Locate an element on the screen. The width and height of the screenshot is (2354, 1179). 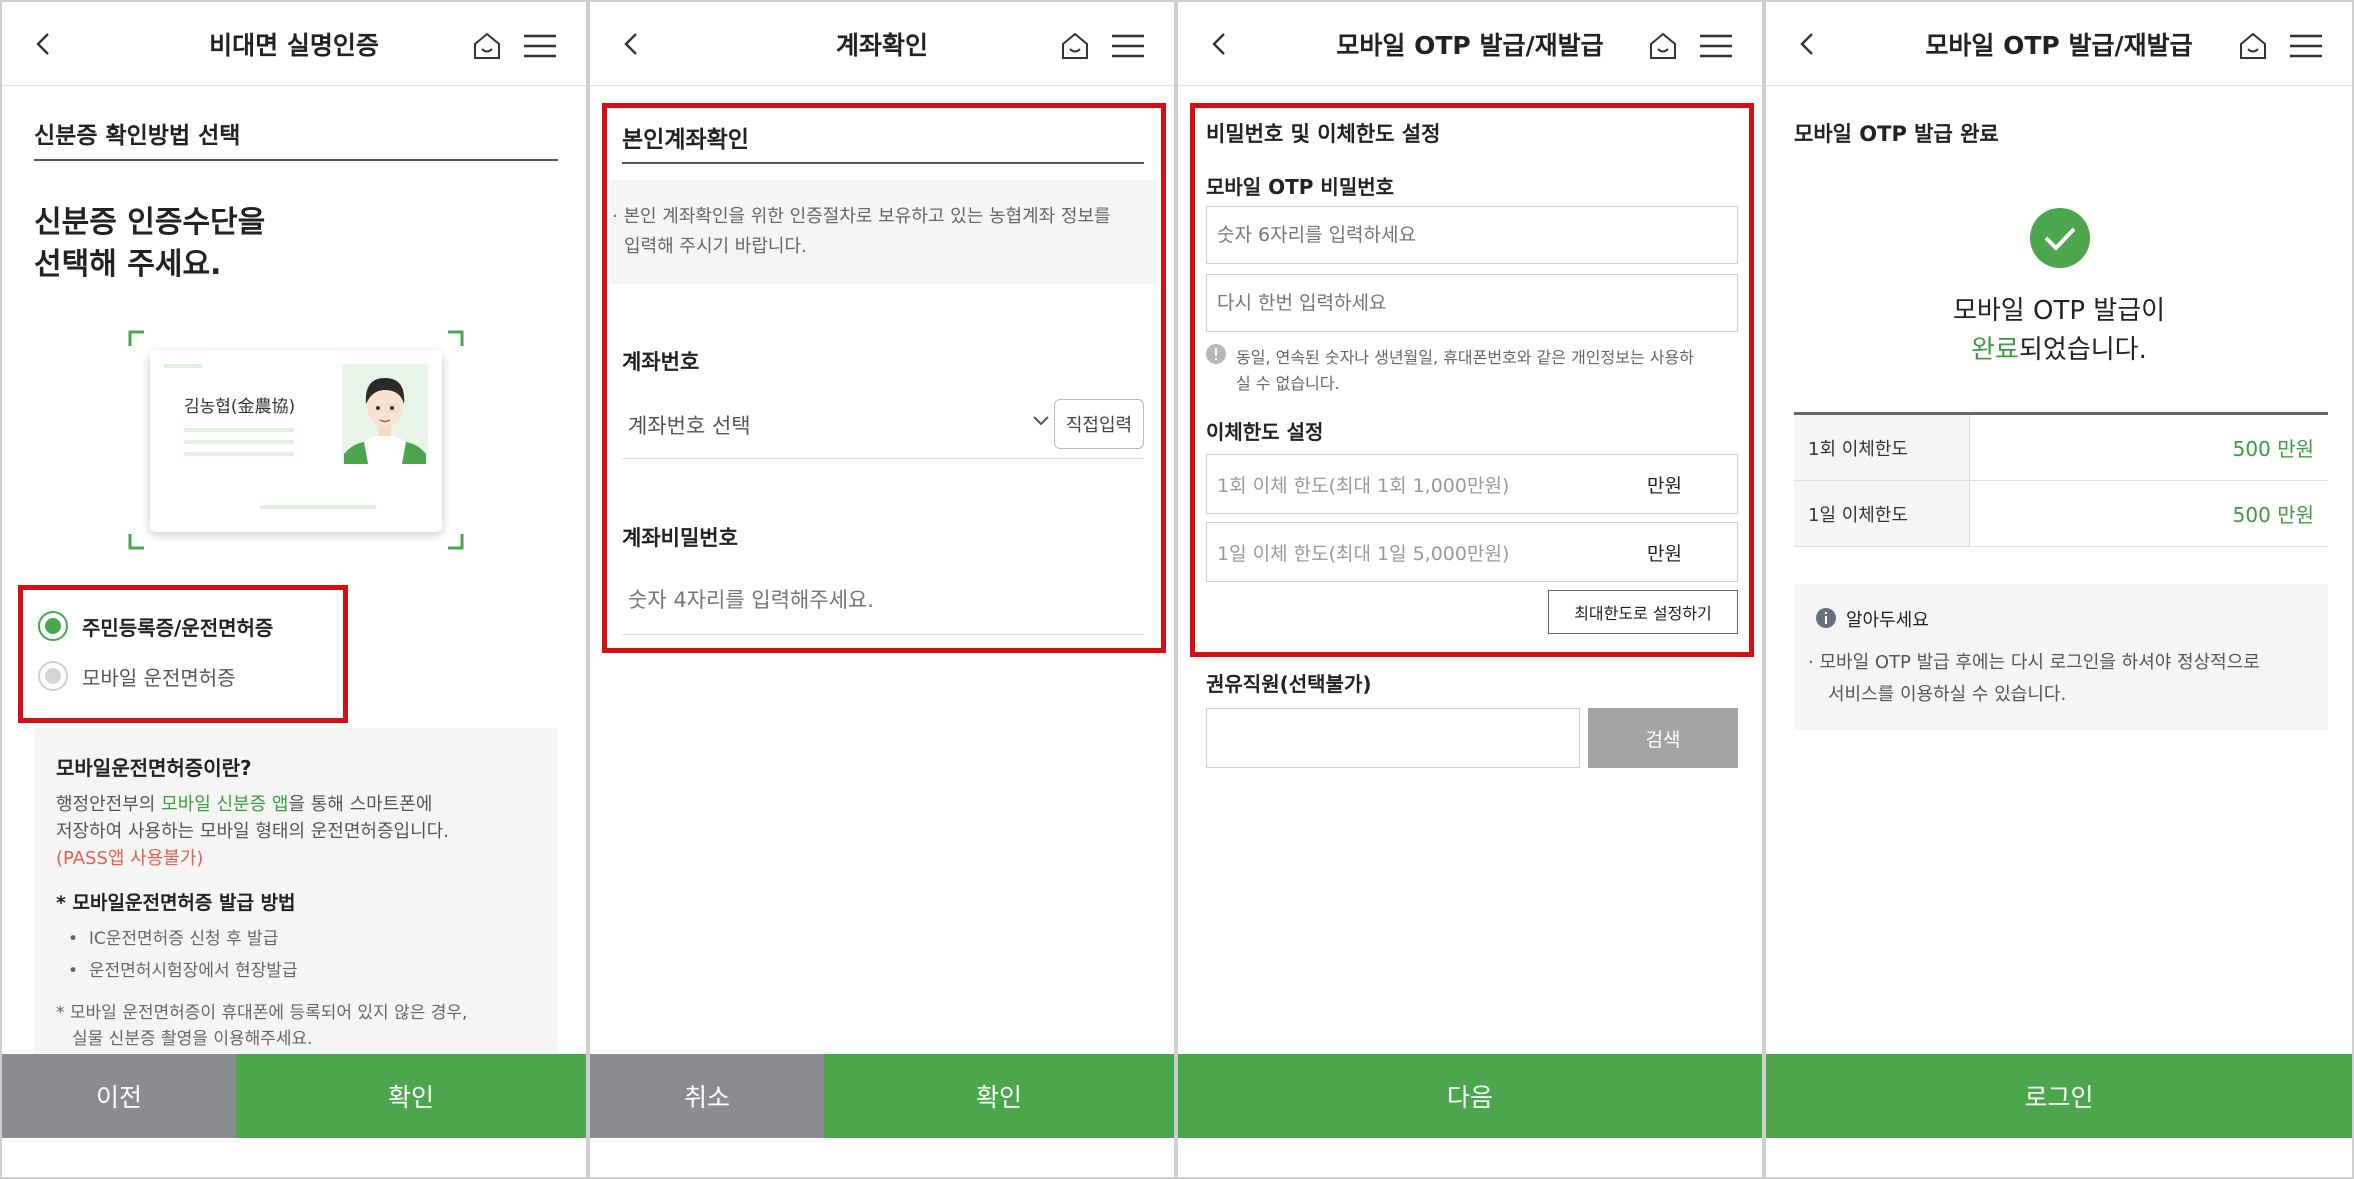
otp-password-input is located at coordinates (1472, 235).